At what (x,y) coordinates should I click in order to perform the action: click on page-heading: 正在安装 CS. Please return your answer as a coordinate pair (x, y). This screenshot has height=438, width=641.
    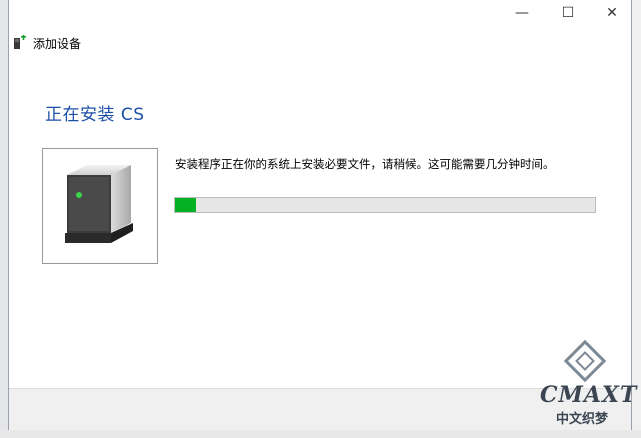
    Looking at the image, I should click on (95, 115).